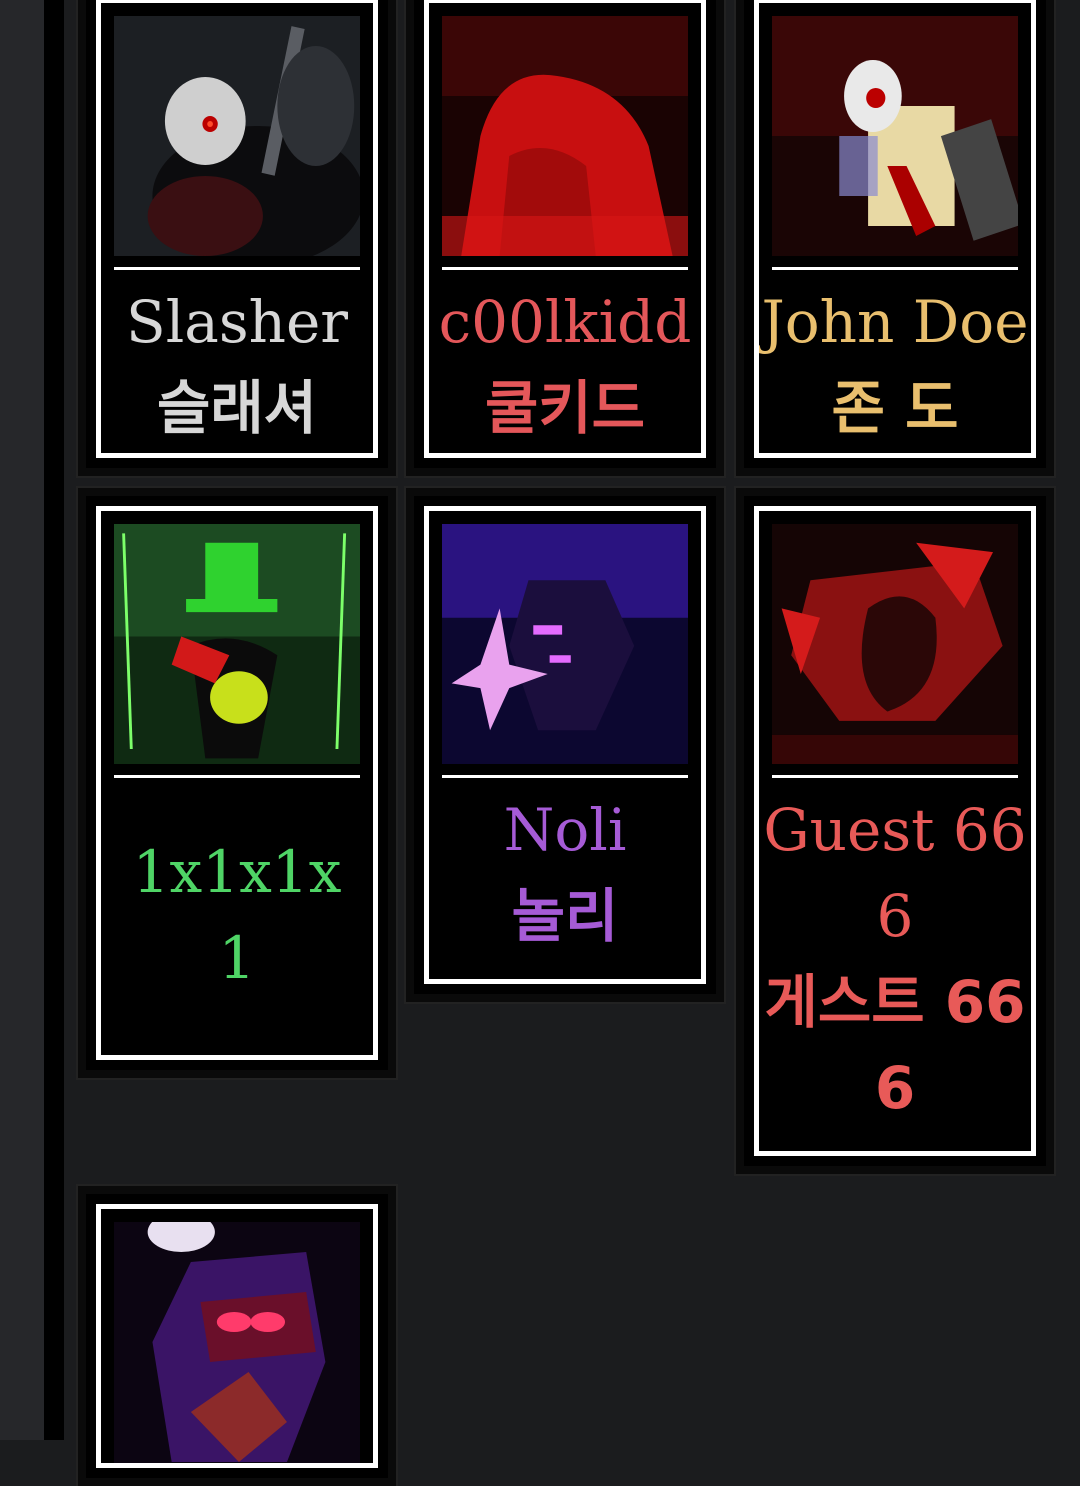 The image size is (1080, 1486). What do you see at coordinates (895, 136) in the screenshot?
I see `portrait-john-doe` at bounding box center [895, 136].